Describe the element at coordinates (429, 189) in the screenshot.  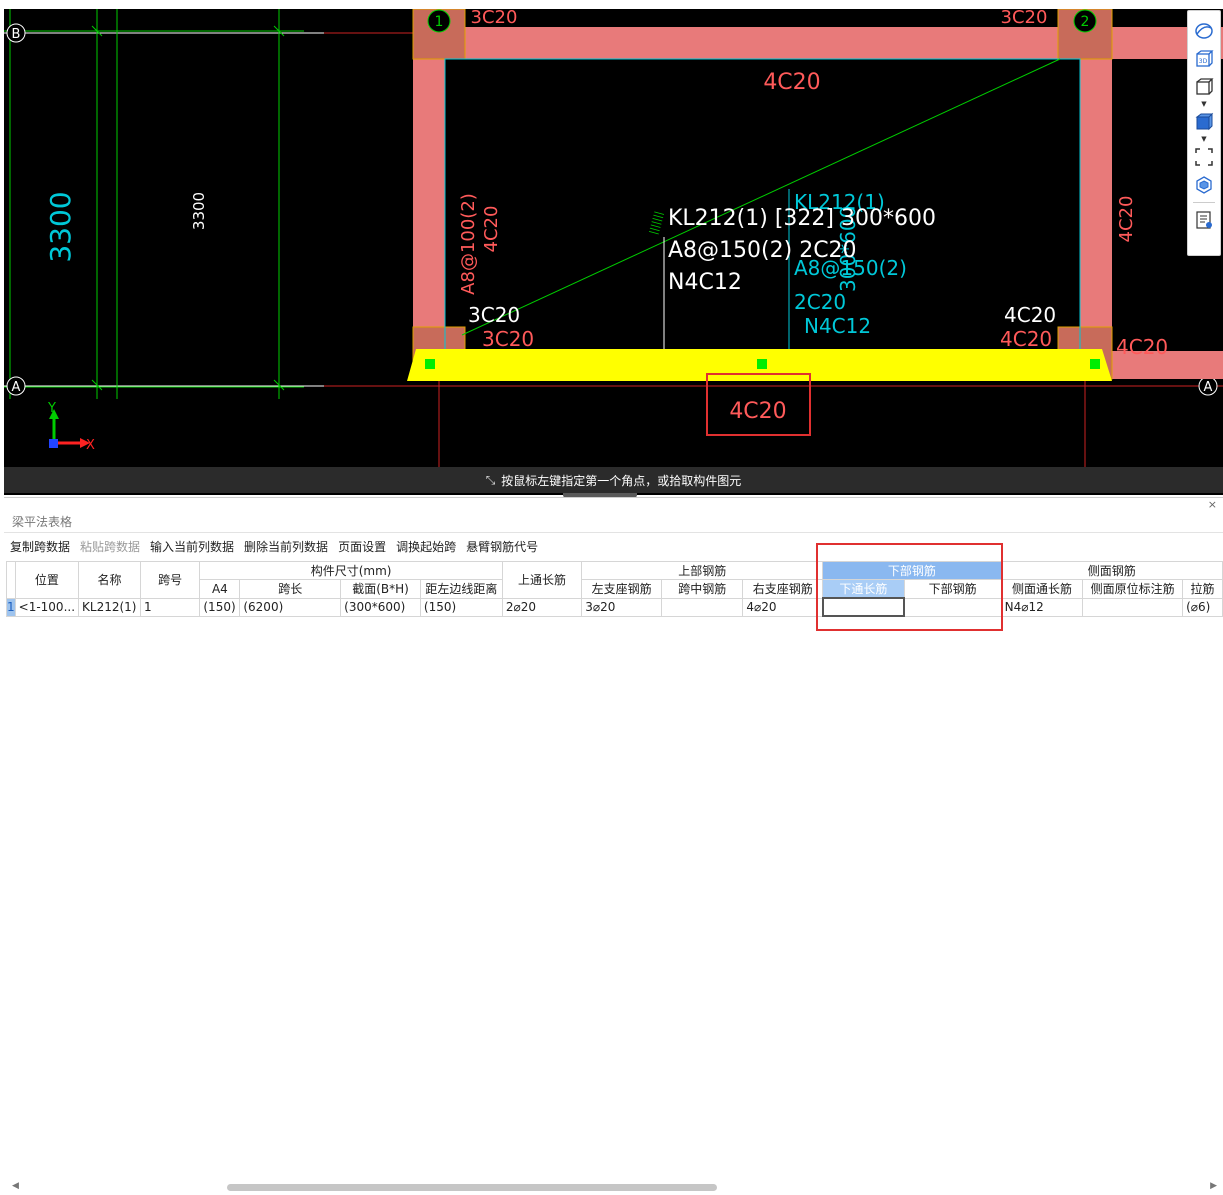
I see `left-column-beam` at that location.